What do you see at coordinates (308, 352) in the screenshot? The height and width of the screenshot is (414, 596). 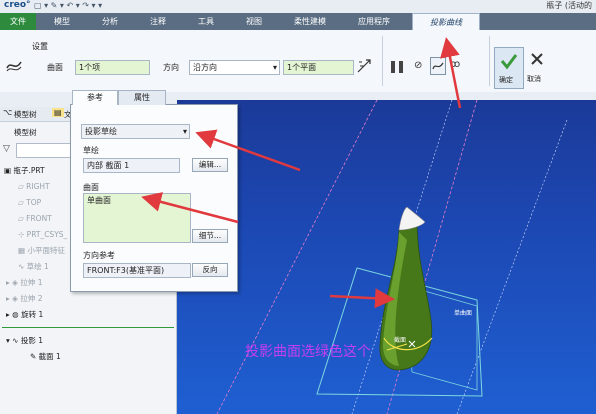 I see `instruction-annotation: 投影曲面选绿色这个` at bounding box center [308, 352].